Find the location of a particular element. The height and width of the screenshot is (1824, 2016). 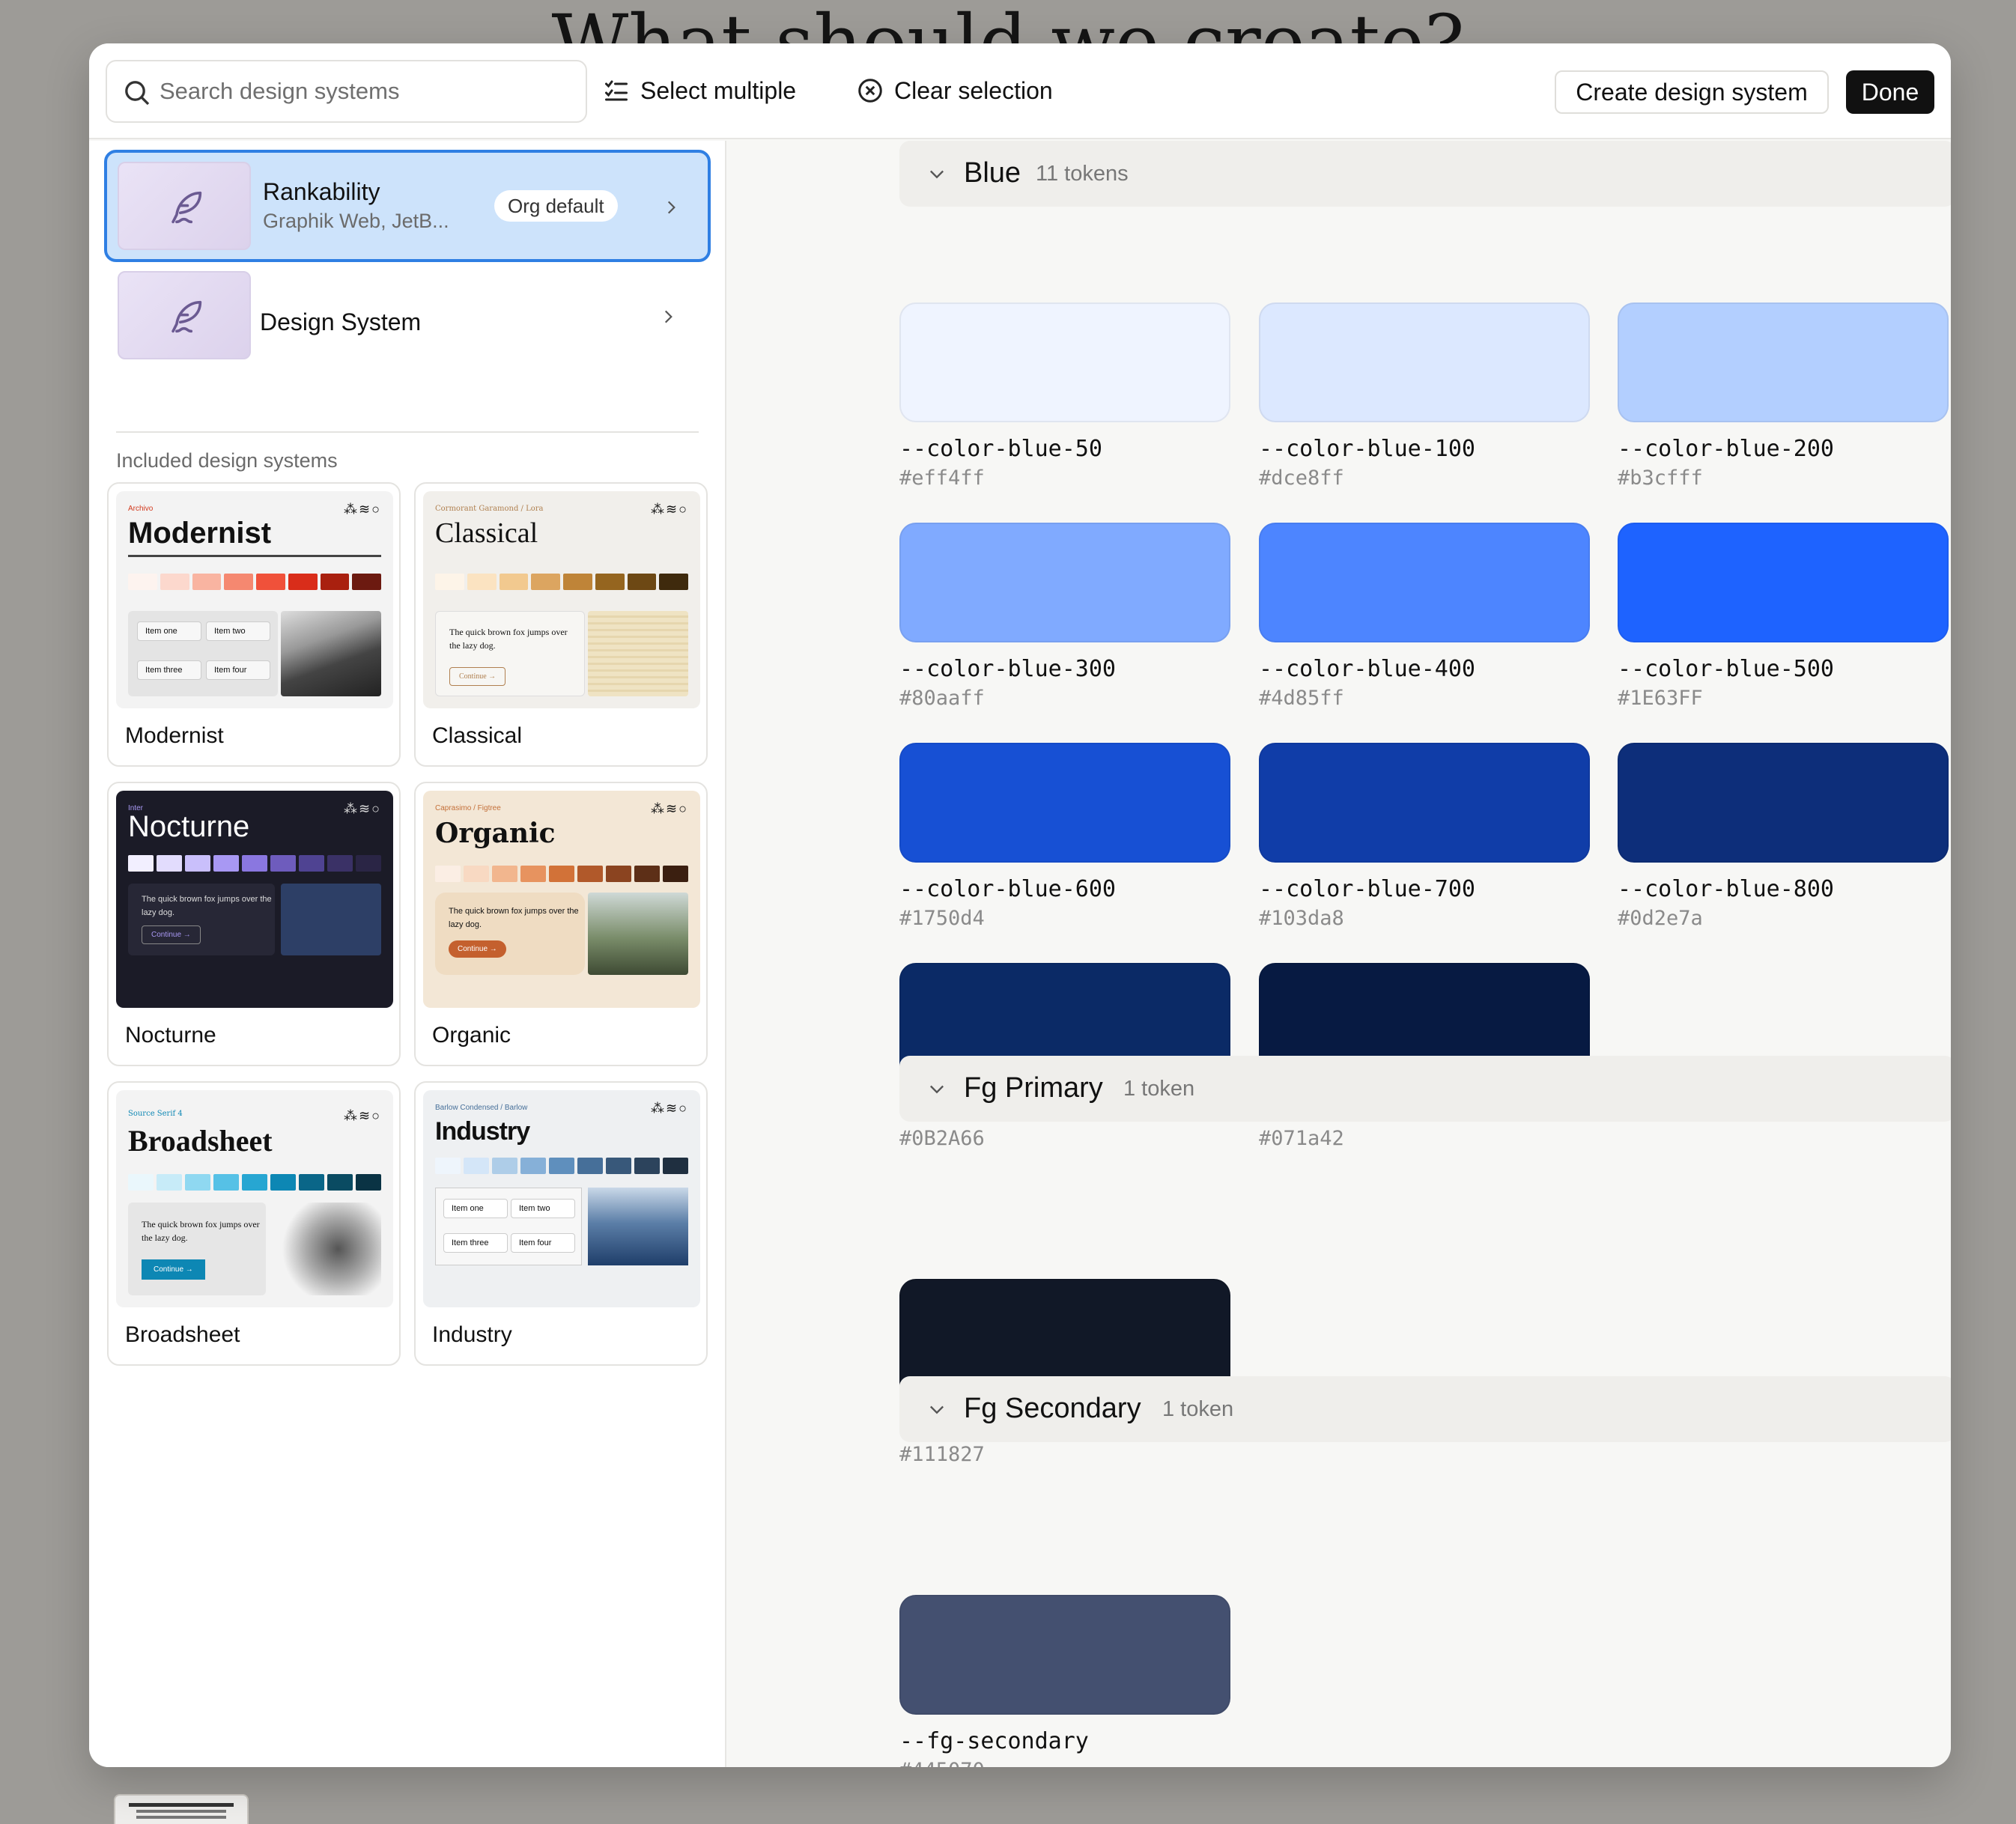

select-multiple-button: Select multiple is located at coordinates (699, 90).